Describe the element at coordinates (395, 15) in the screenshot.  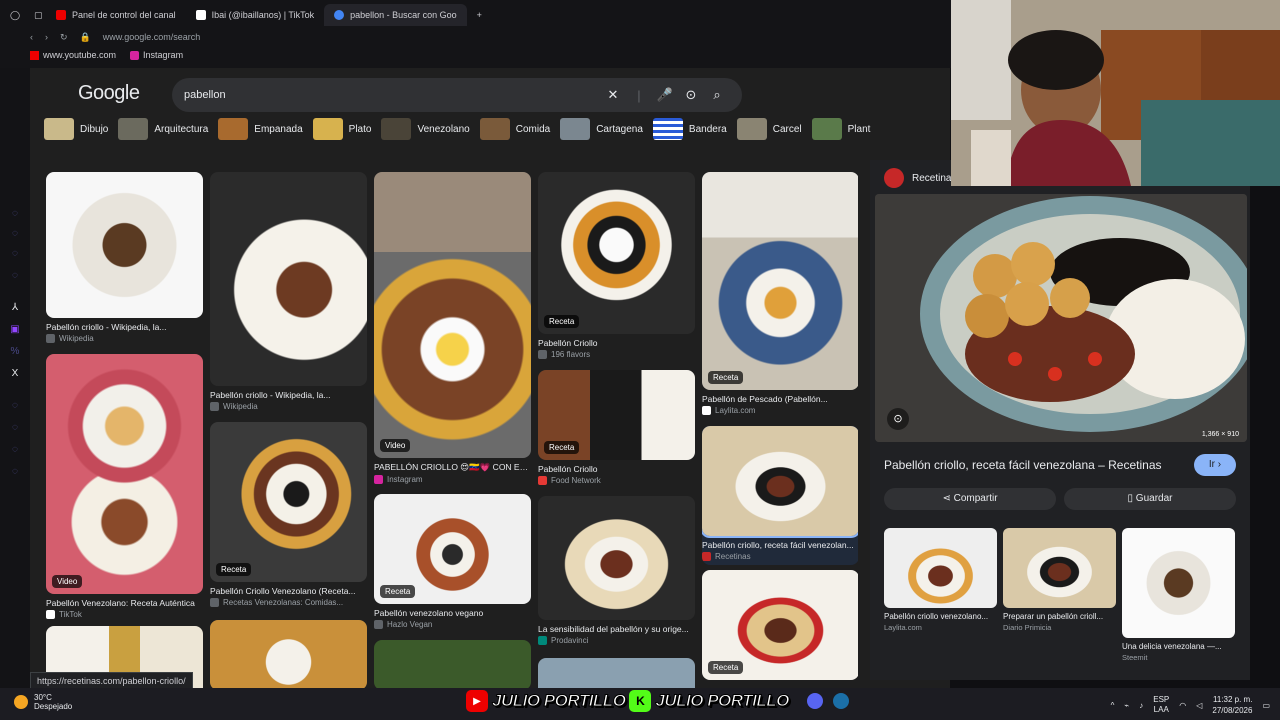
I see `tab-google-search: pabellon - Buscar con Goo` at that location.